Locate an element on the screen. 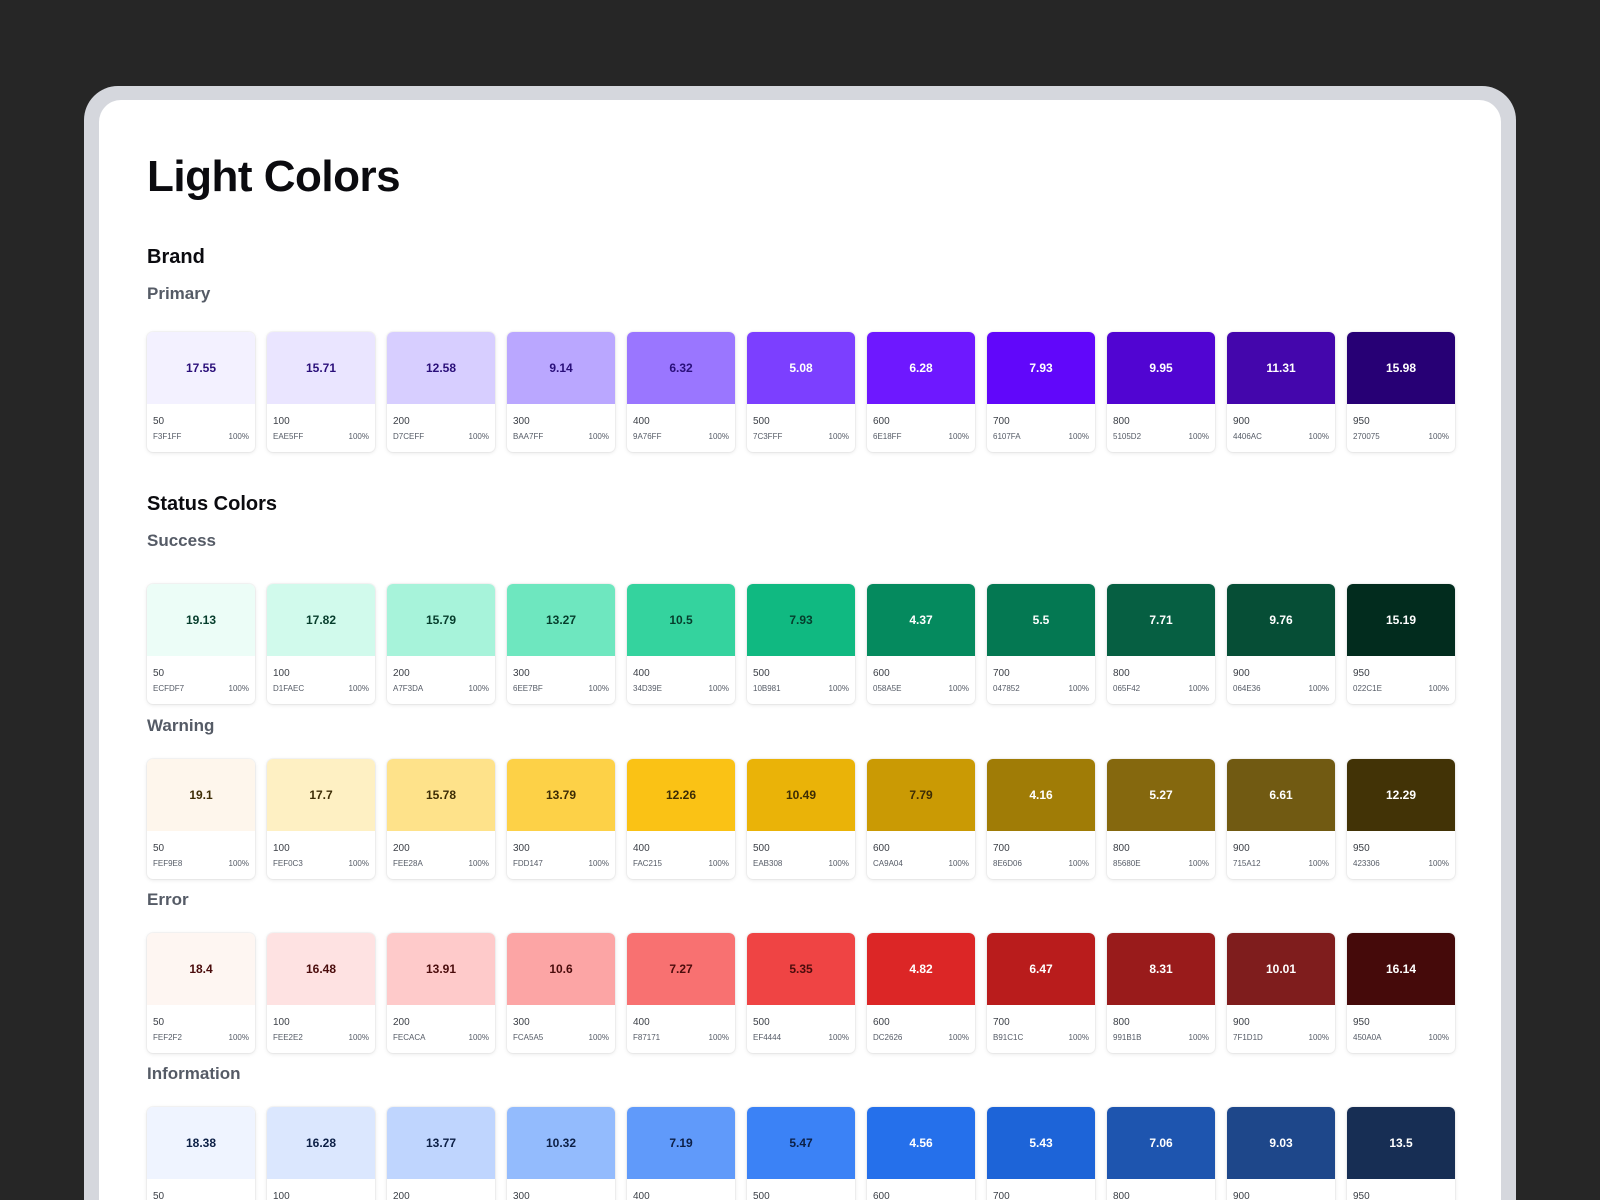 Image resolution: width=1600 pixels, height=1200 pixels. color-swatch: 9.03 900 is located at coordinates (1281, 1153).